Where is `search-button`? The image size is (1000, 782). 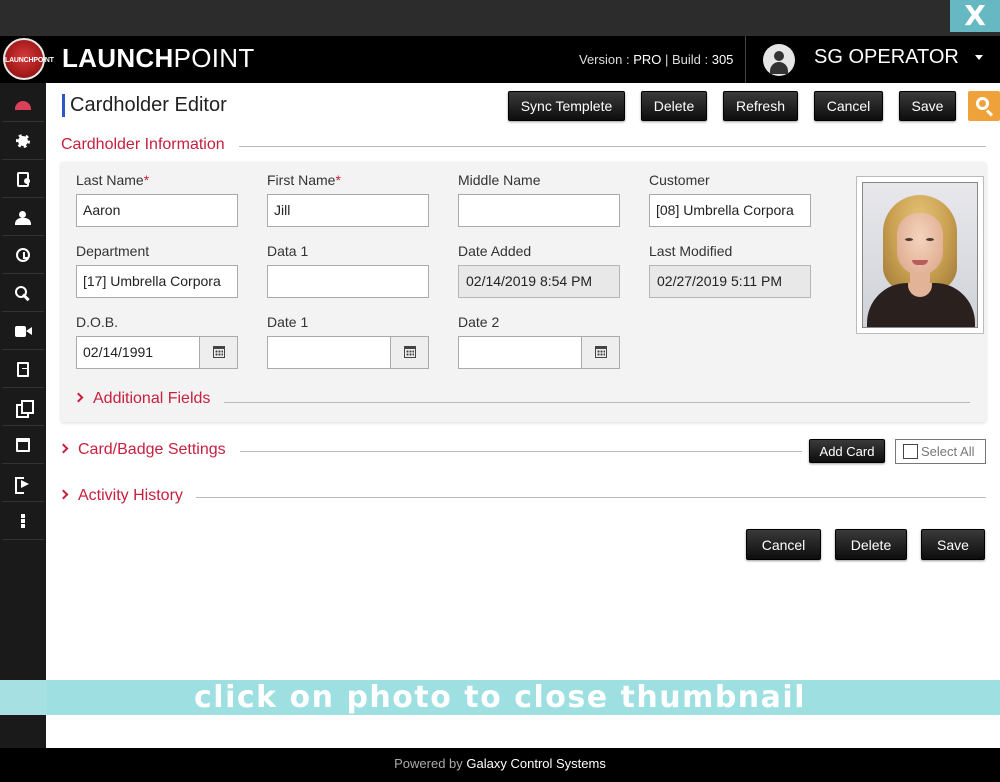 search-button is located at coordinates (984, 106).